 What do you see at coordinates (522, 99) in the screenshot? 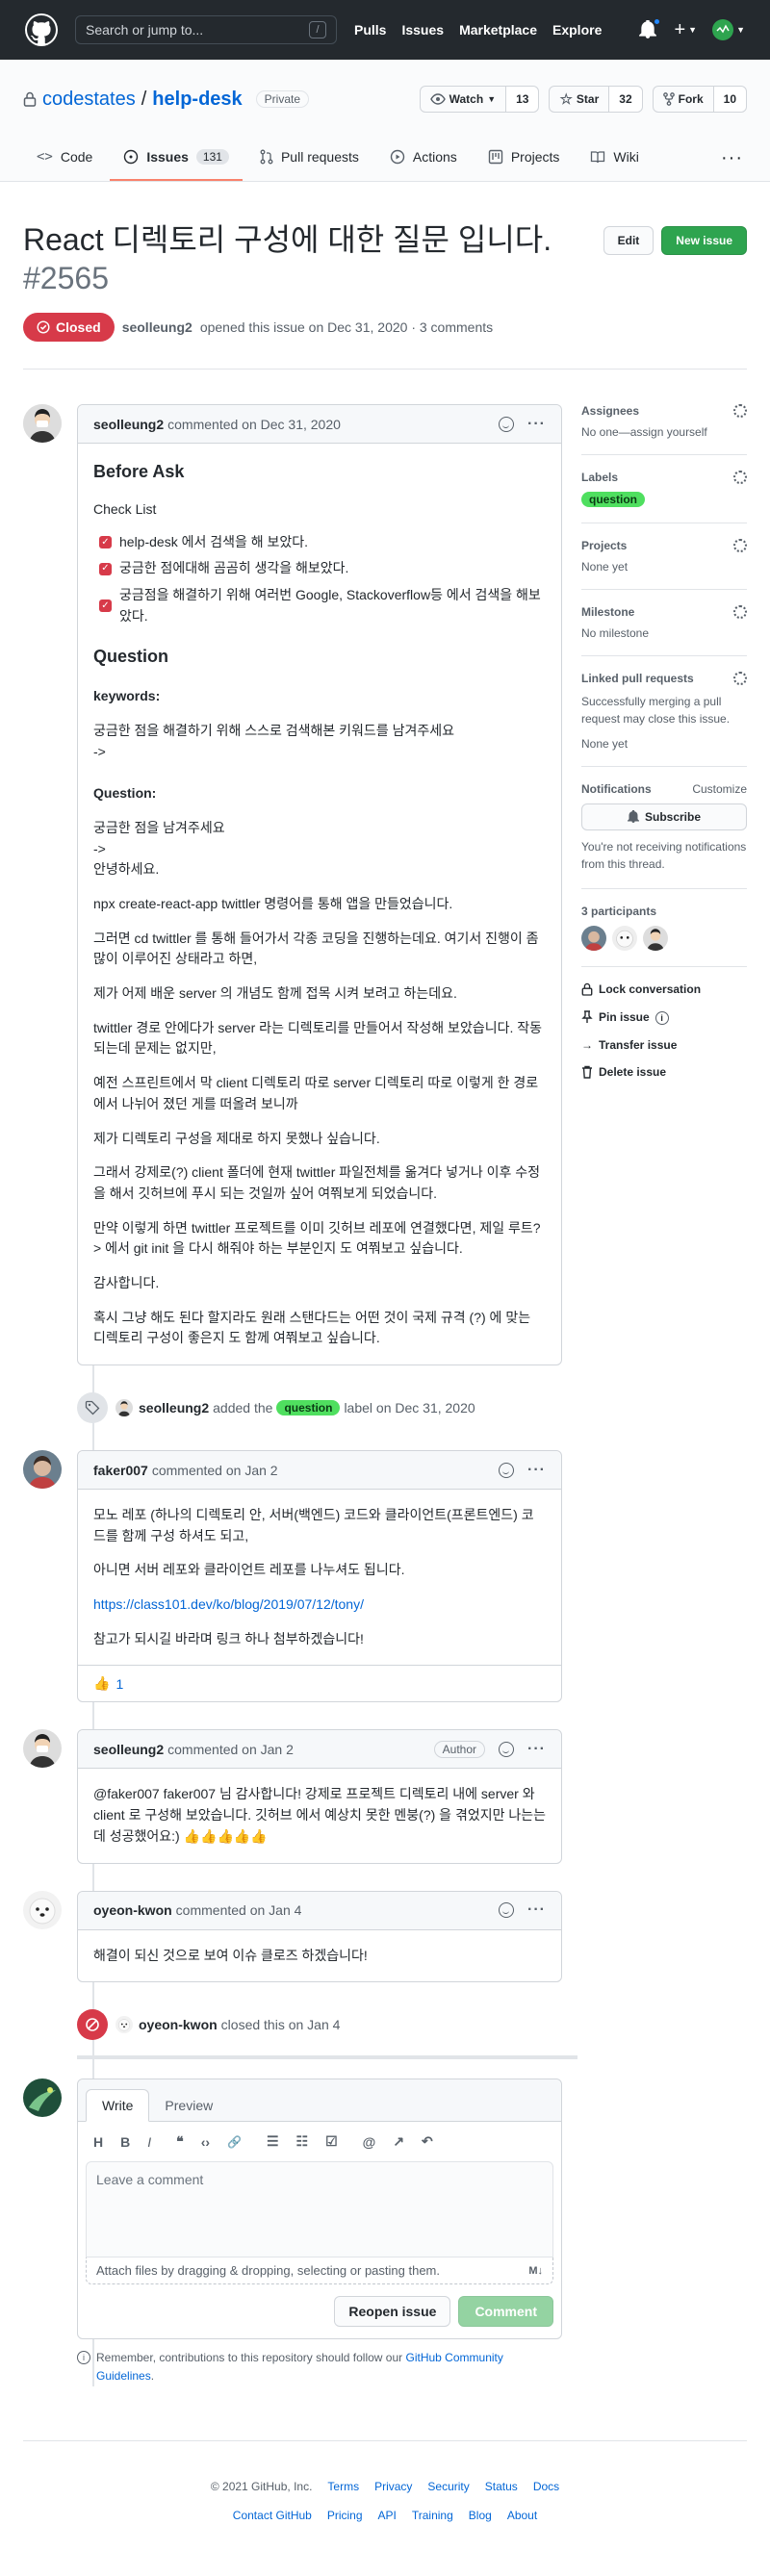
I see `watch-count: 13` at bounding box center [522, 99].